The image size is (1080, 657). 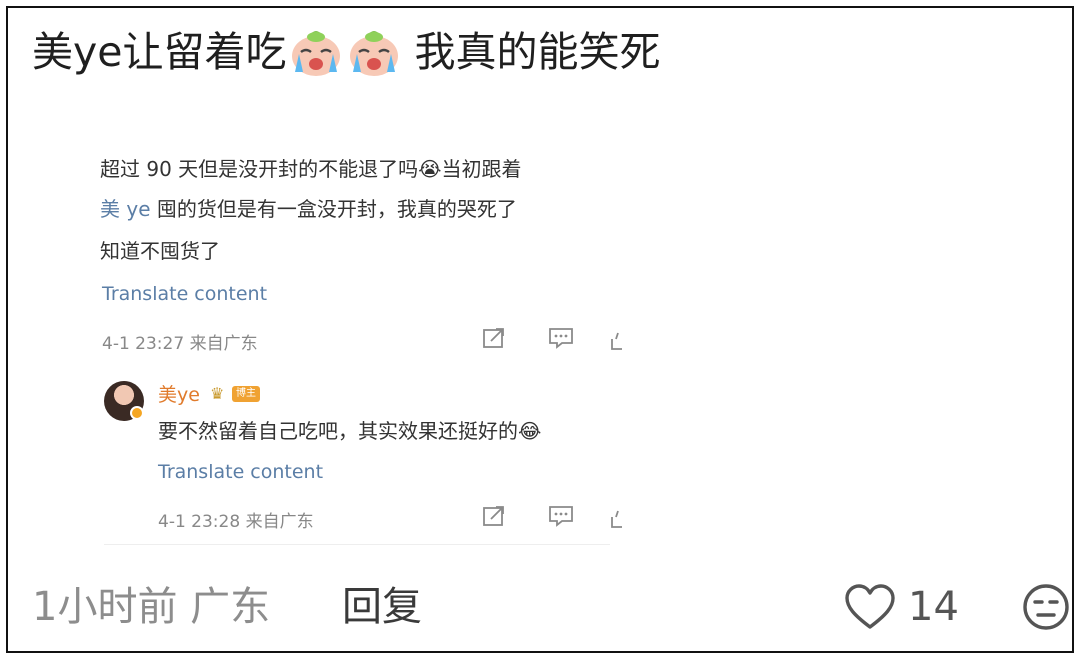 What do you see at coordinates (236, 522) in the screenshot?
I see `reply-meta: 4-1 23:28 来自广东` at bounding box center [236, 522].